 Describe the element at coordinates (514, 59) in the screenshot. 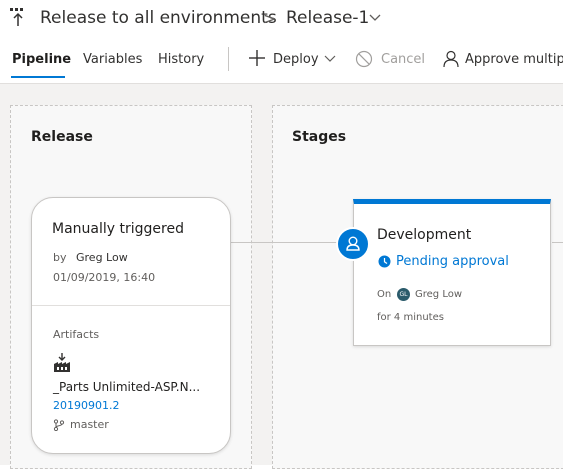

I see `approve-multiple-button: Approve multiple` at that location.